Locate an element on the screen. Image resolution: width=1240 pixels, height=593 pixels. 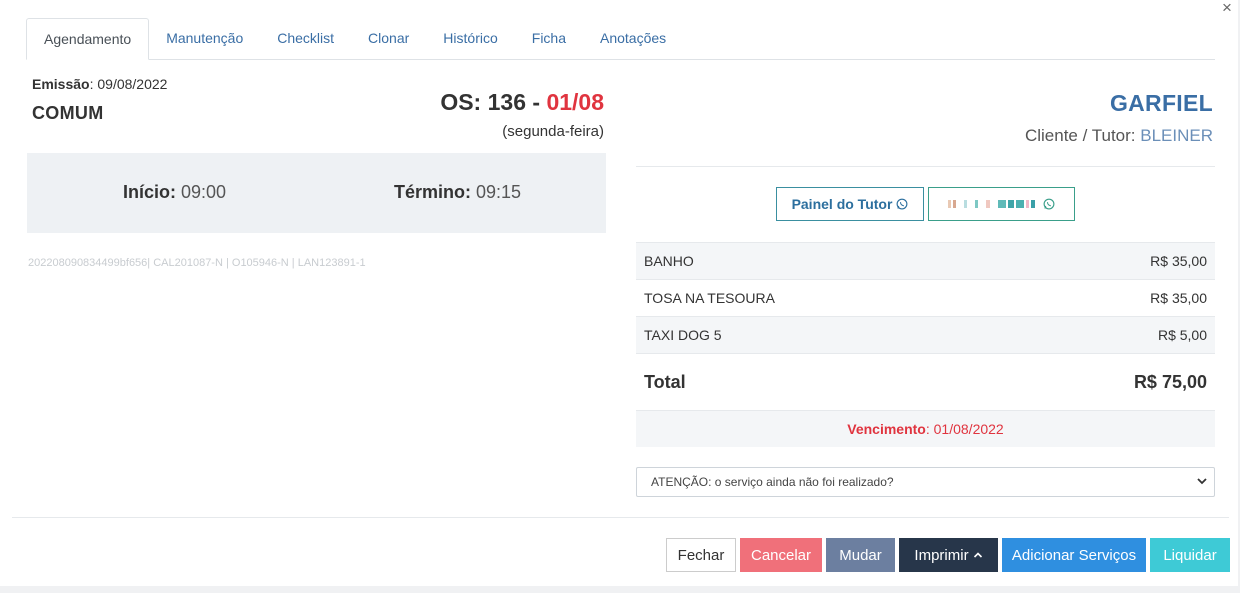
liquidar-label: Liquidar is located at coordinates (1190, 555).